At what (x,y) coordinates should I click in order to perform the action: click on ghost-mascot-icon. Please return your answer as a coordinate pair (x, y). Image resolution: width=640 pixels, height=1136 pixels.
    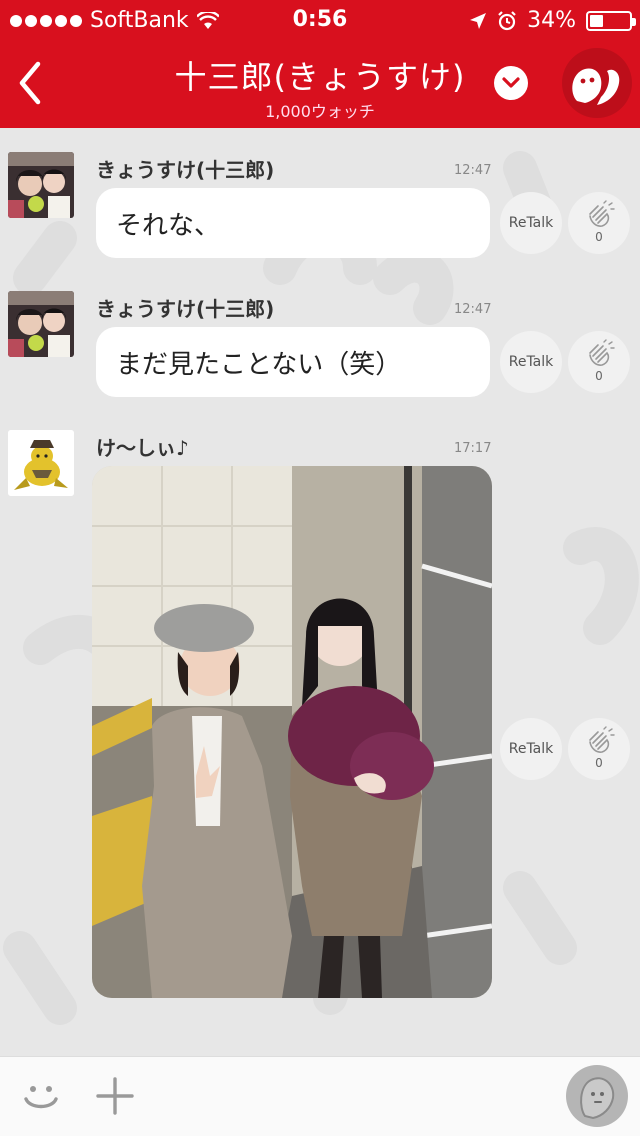
    Looking at the image, I should click on (596, 86).